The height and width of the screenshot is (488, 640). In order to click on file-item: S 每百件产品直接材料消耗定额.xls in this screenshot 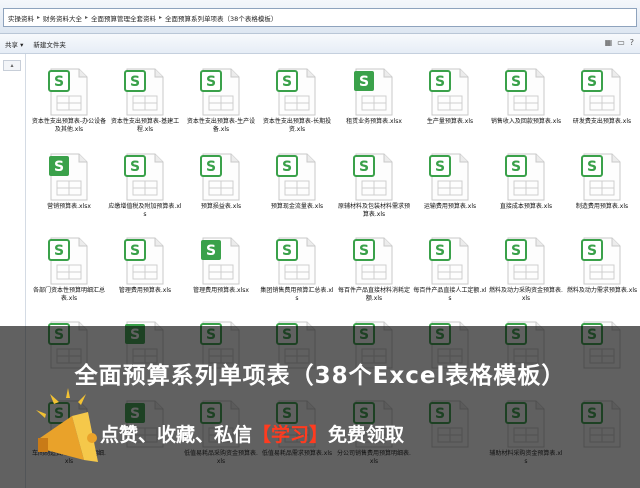, I will do `click(374, 270)`.